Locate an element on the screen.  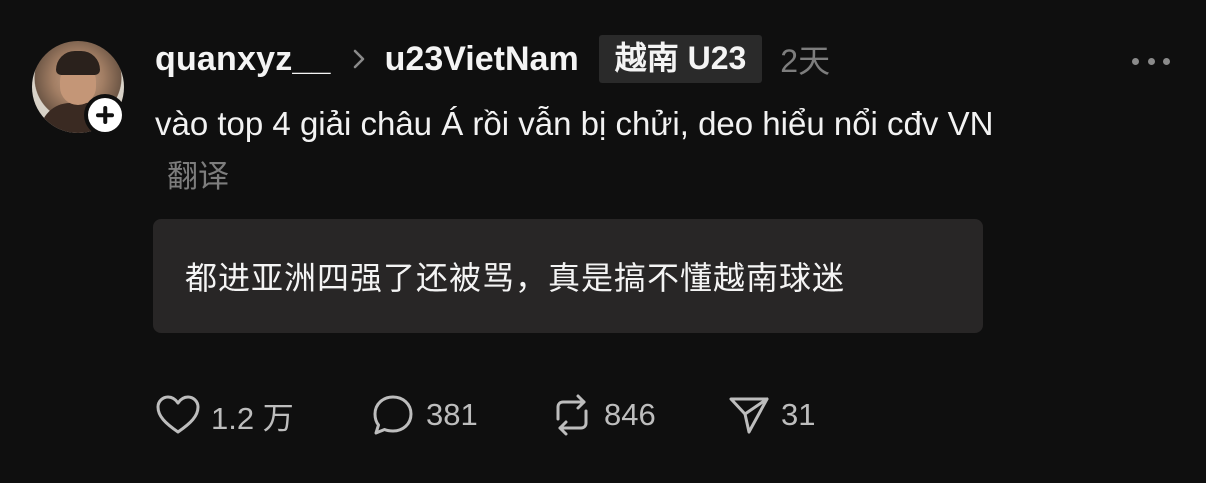
share-count: 31 is located at coordinates (798, 414).